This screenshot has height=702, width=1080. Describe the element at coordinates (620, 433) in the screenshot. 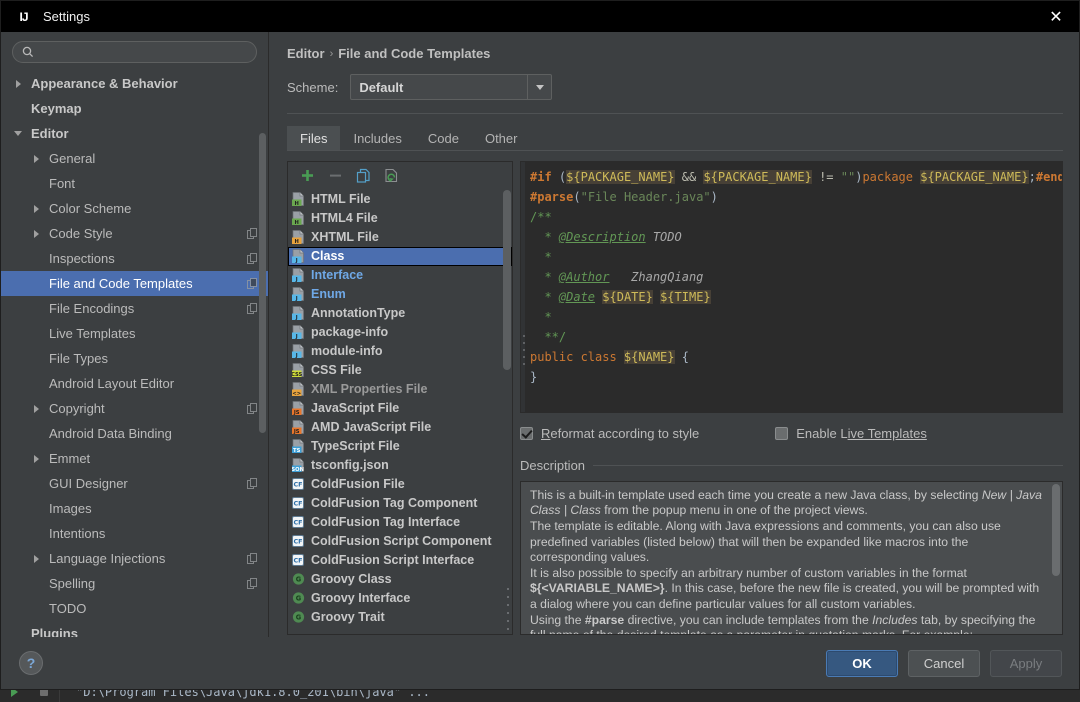

I see `reformat-checkbox-label: Reformat according to style` at that location.